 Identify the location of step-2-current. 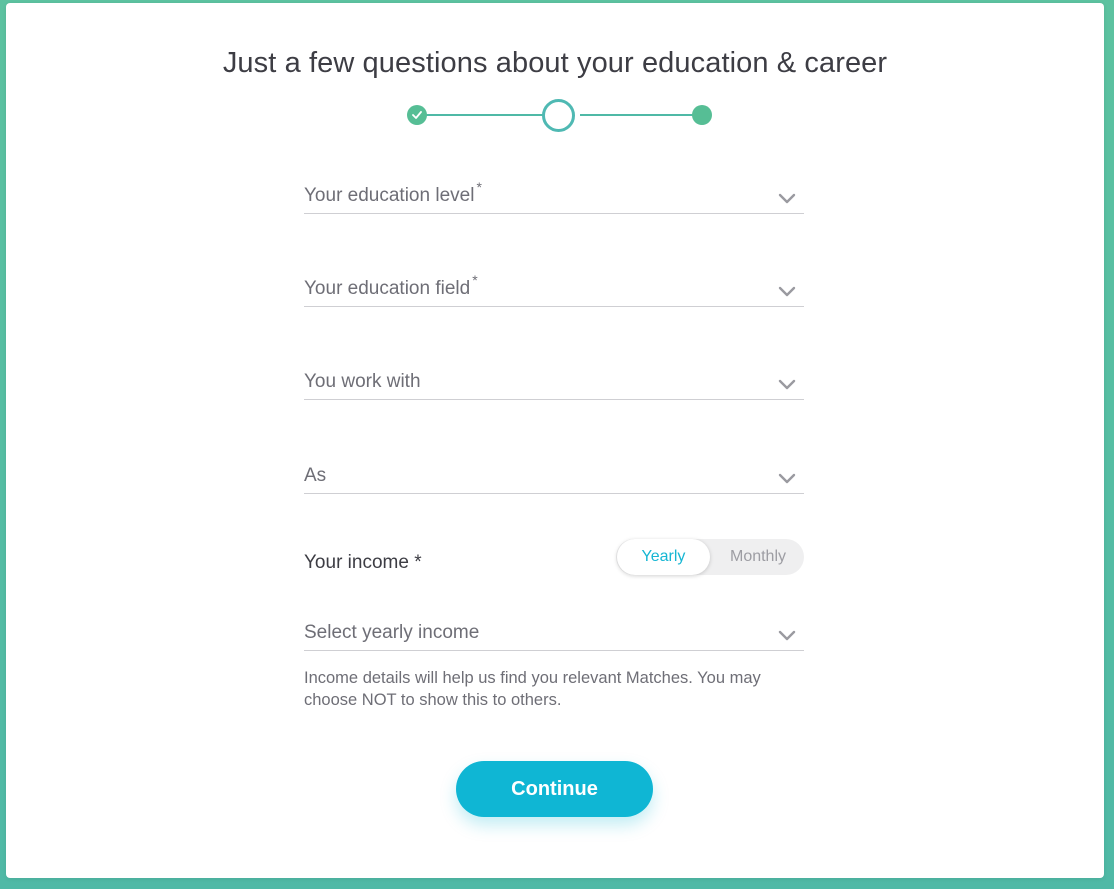
(558, 115).